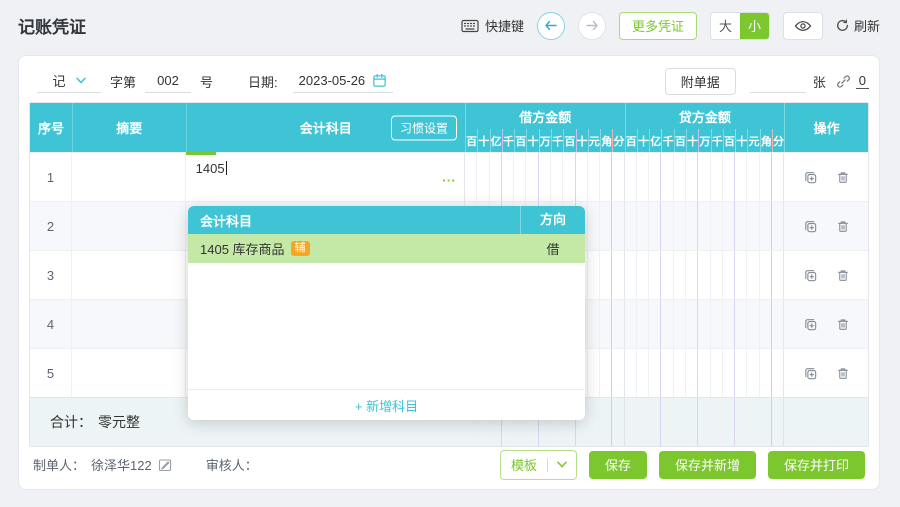  Describe the element at coordinates (51, 226) in the screenshot. I see `row-seq-cell: 2` at that location.